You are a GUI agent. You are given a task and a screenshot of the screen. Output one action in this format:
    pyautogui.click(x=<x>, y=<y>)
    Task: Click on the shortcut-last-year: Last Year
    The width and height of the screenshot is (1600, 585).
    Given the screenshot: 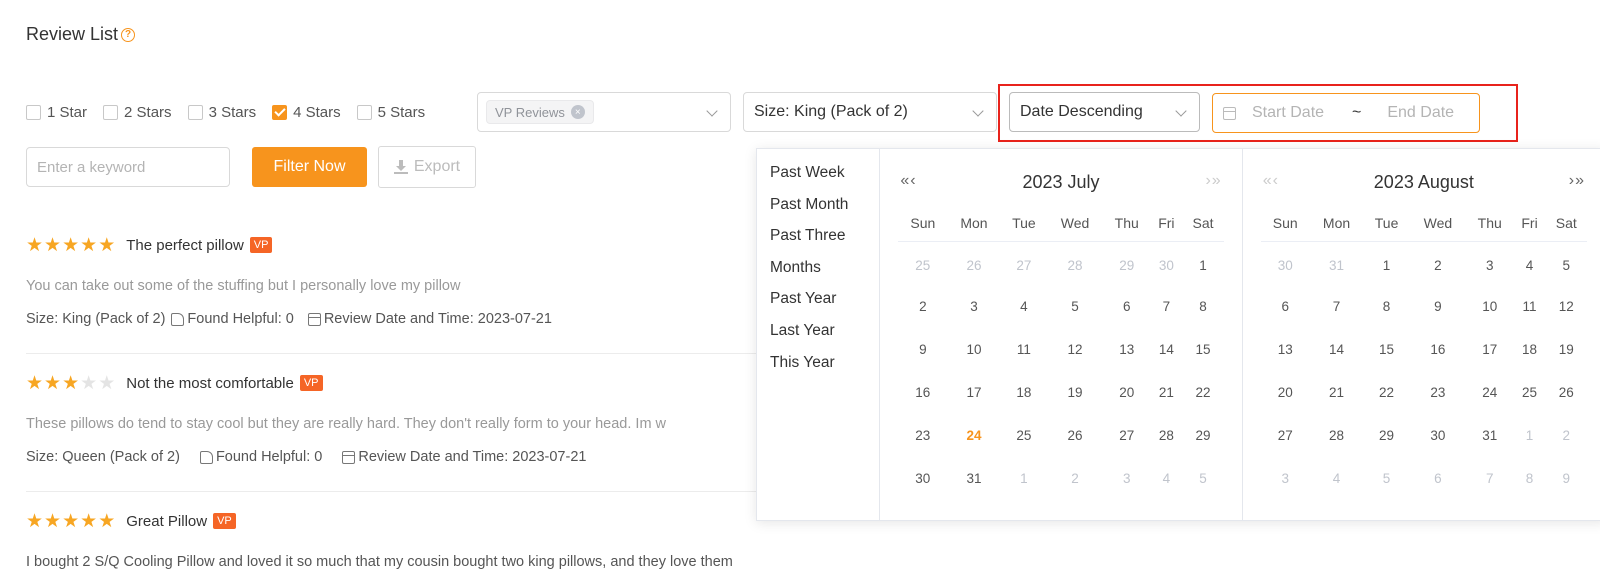 What is the action you would take?
    pyautogui.click(x=818, y=335)
    